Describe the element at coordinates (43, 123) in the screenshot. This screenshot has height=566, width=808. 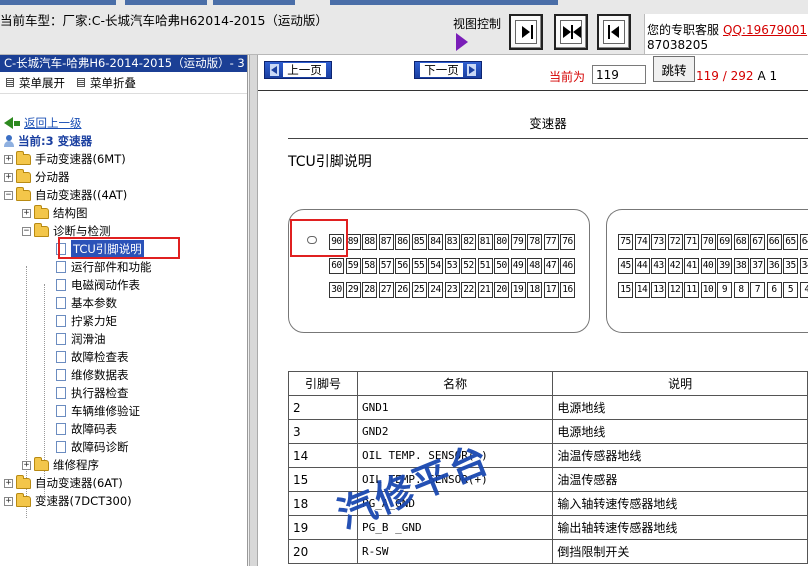
I see `back-link: 返回上一级` at that location.